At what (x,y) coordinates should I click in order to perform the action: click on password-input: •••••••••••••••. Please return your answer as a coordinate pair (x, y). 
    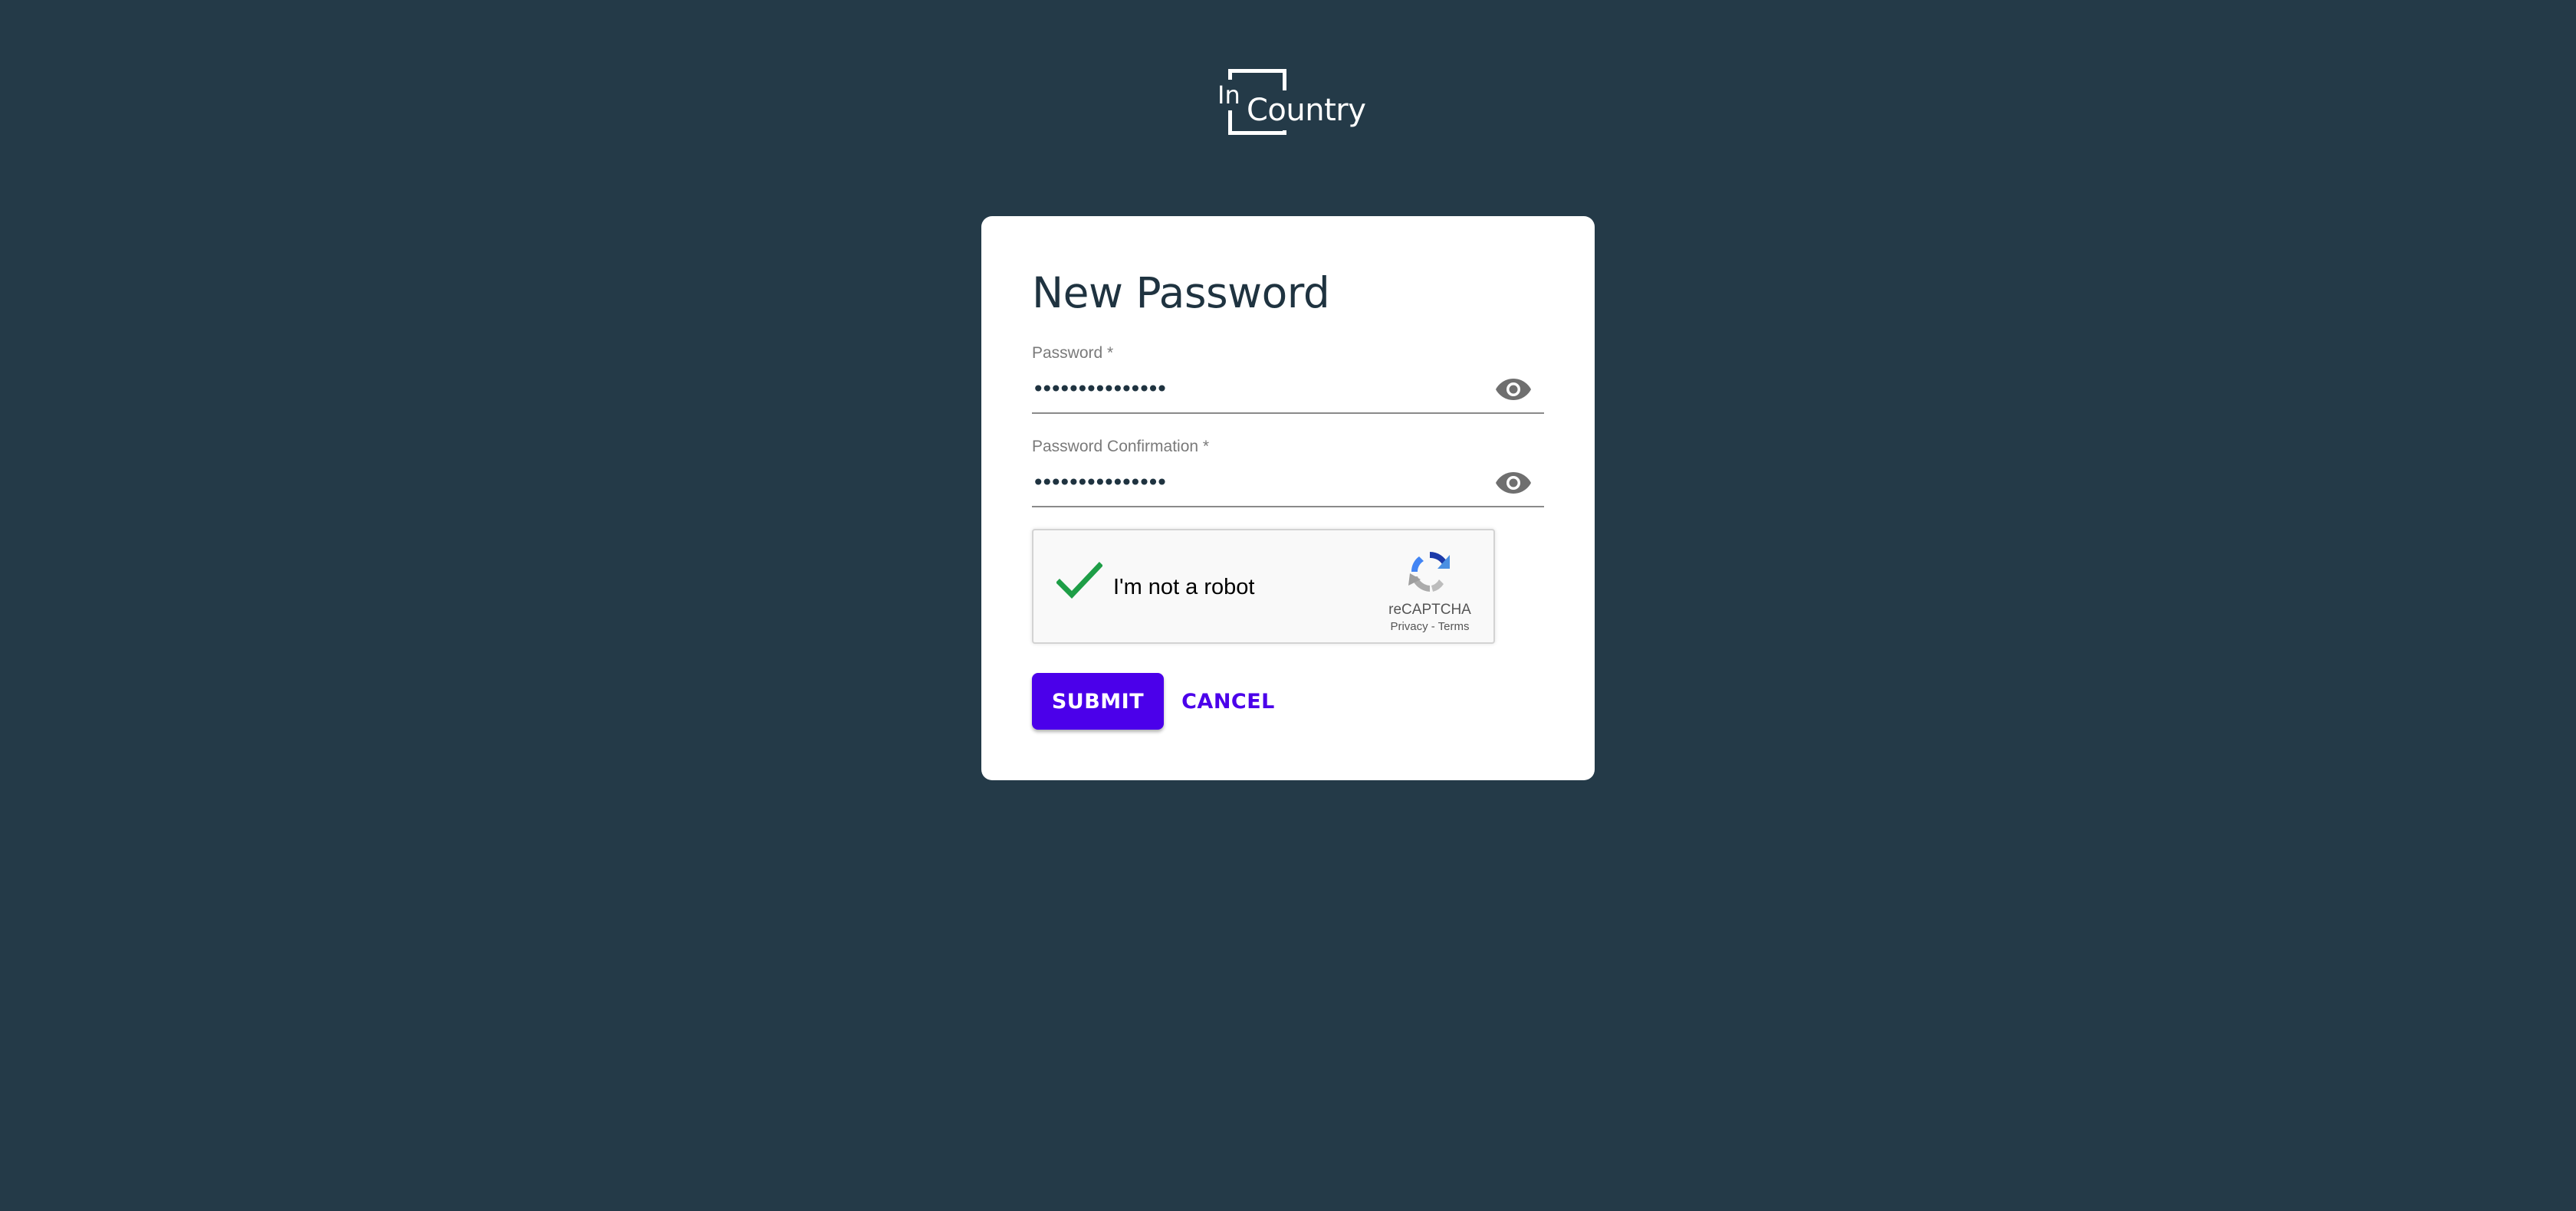
    Looking at the image, I should click on (1100, 390).